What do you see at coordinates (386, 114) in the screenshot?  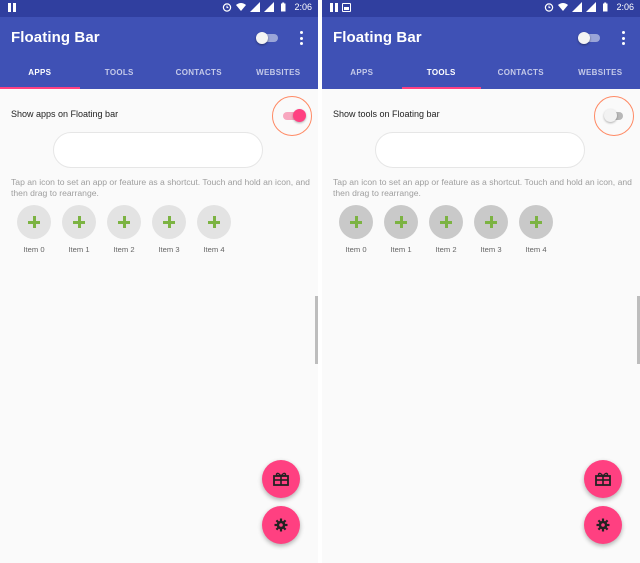 I see `show-toggle-label: Show tools on Floating bar` at bounding box center [386, 114].